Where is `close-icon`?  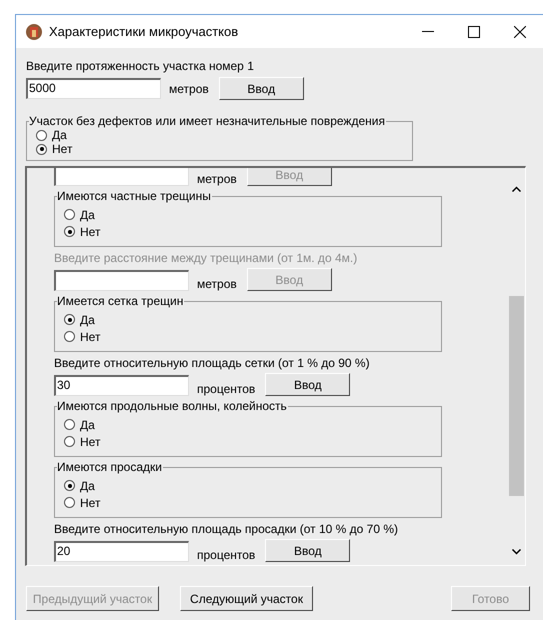 close-icon is located at coordinates (520, 32).